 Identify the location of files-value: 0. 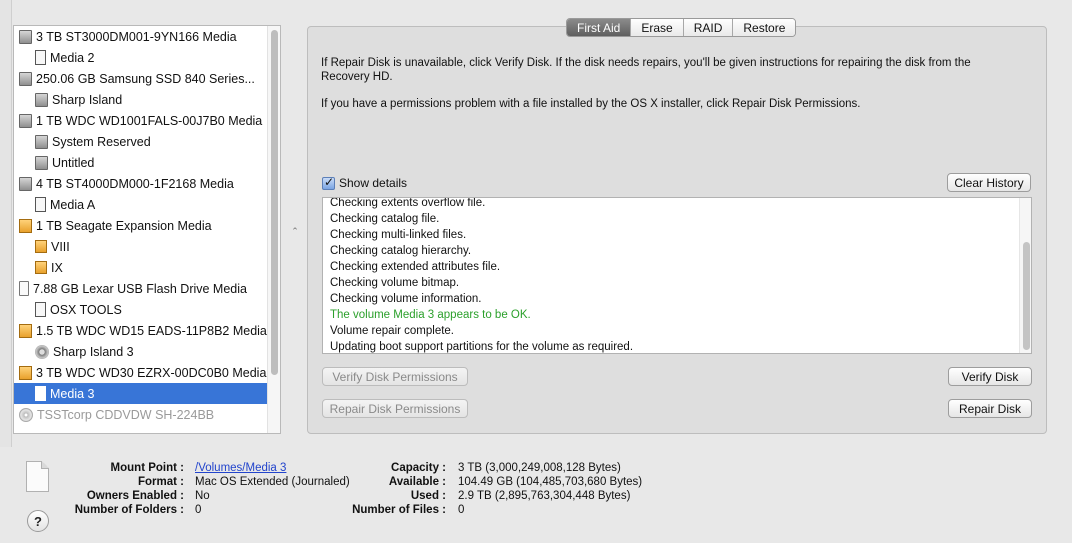
(461, 510).